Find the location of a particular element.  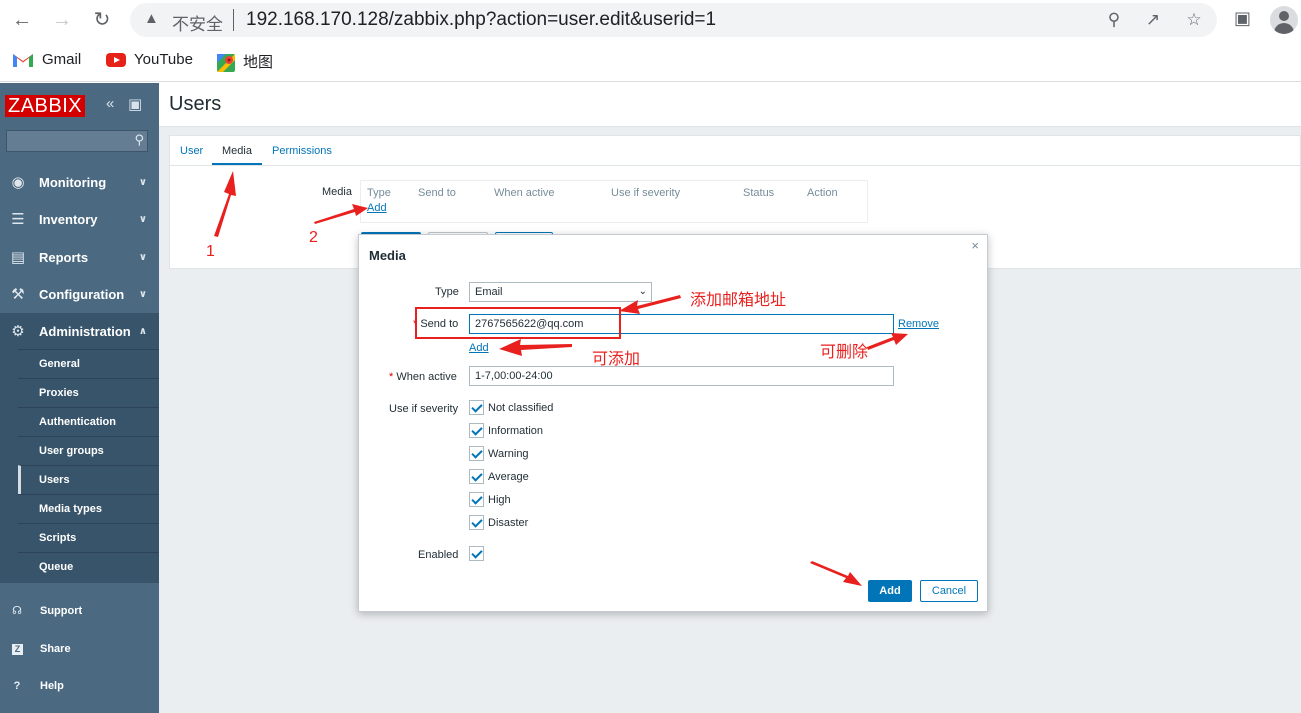

submenu-users: Users is located at coordinates (88, 479).